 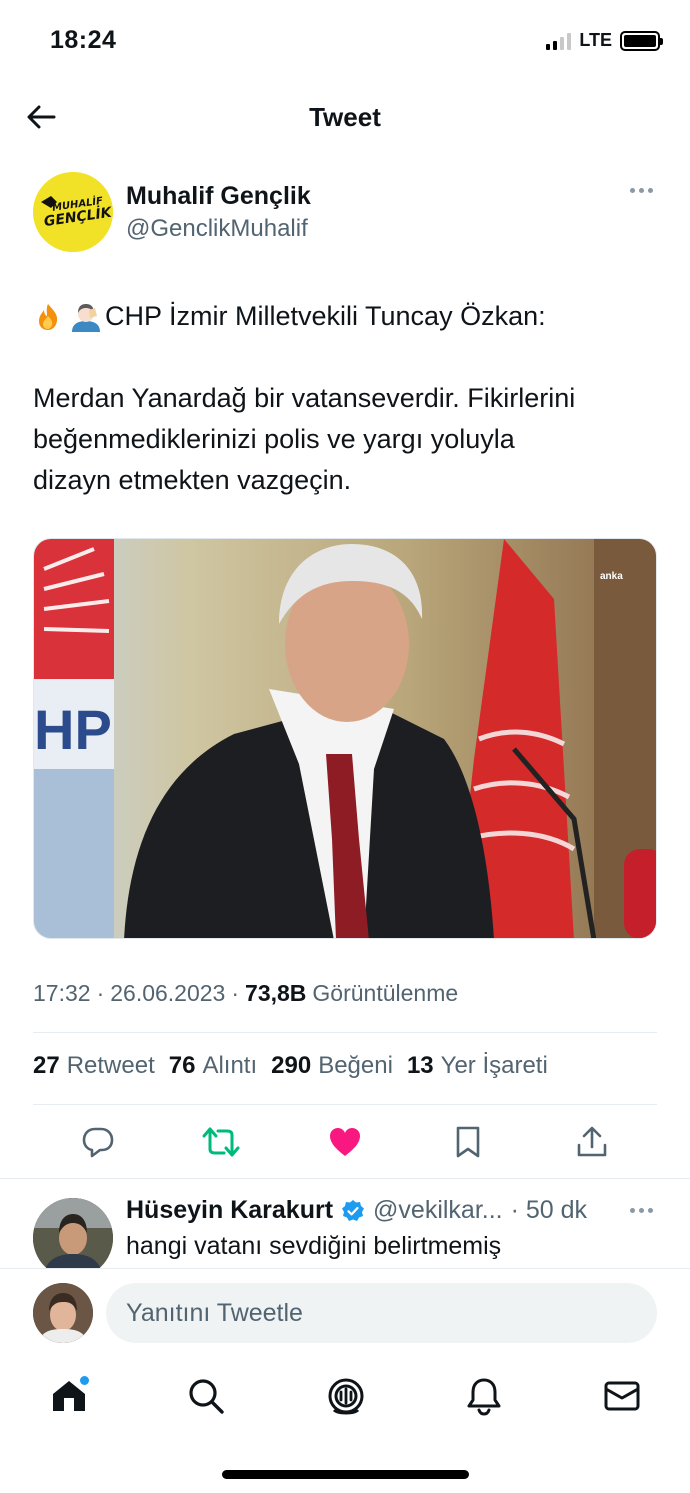 I want to click on view-label: Görüntülenme, so click(x=385, y=993).